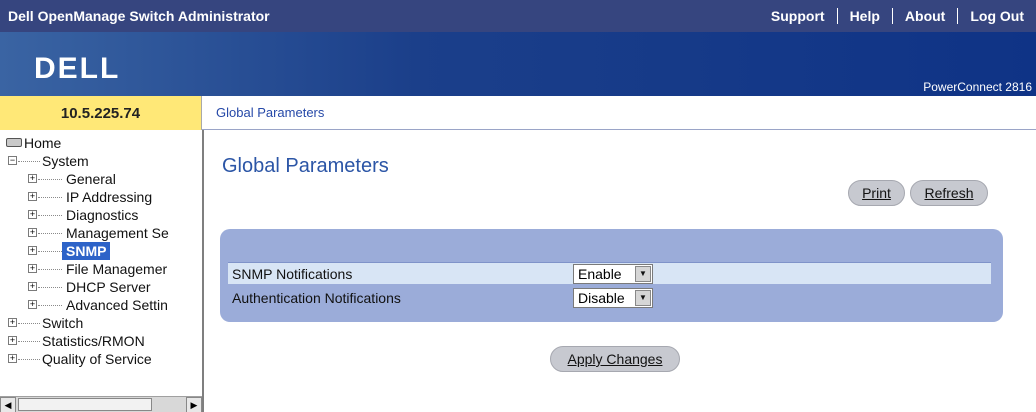  Describe the element at coordinates (270, 112) in the screenshot. I see `breadcrumb-link: Global Parameters` at that location.